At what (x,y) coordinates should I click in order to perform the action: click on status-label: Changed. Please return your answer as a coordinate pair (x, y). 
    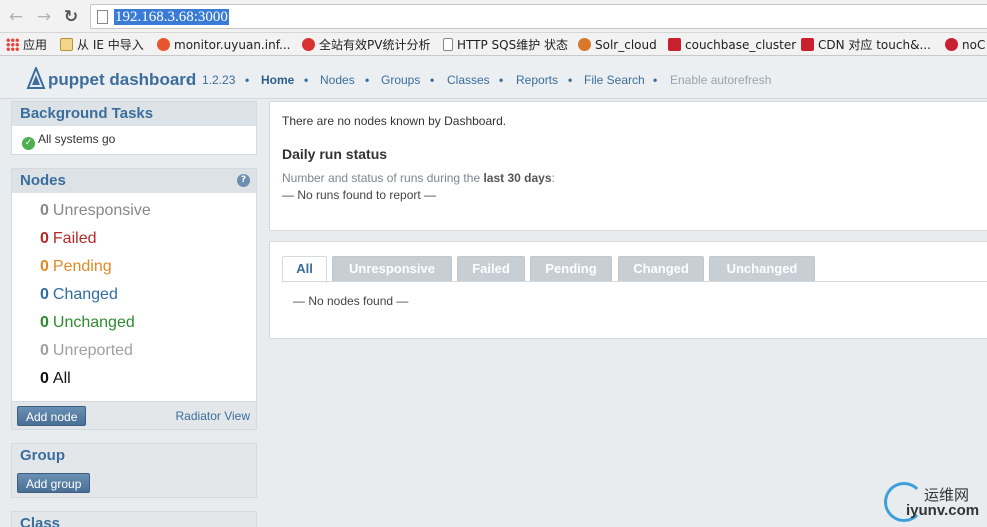
    Looking at the image, I should click on (85, 294).